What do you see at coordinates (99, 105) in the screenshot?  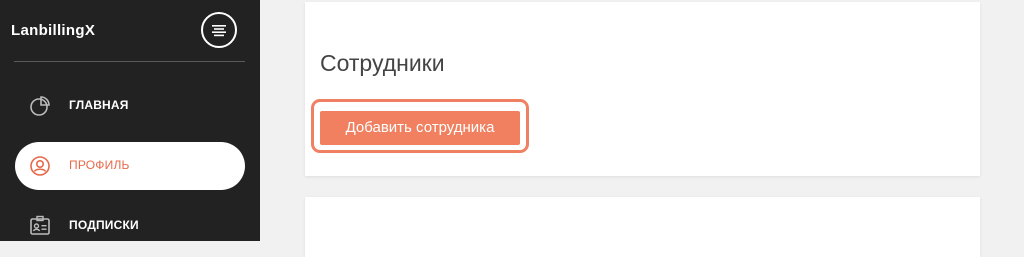 I see `sidebar-item-label: ГЛАВНАЯ` at bounding box center [99, 105].